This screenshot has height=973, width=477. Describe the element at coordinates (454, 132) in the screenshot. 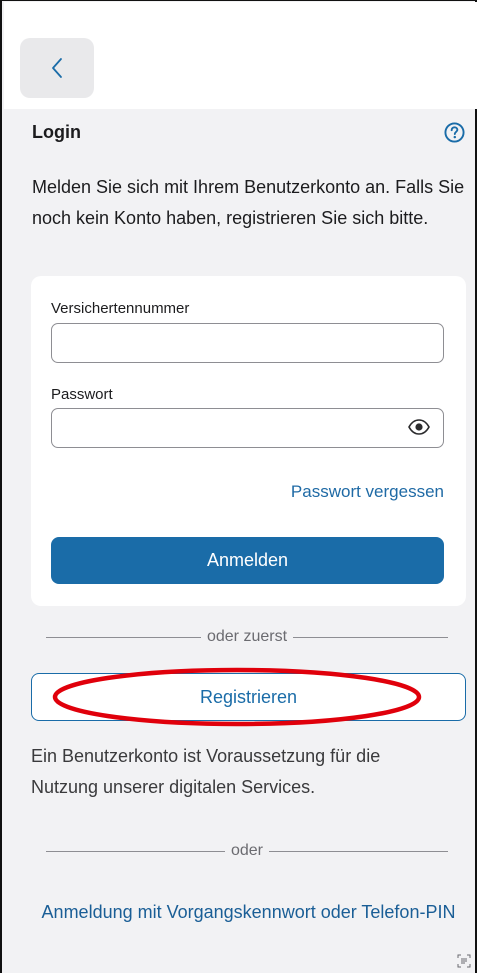

I see `question-circle-icon` at that location.